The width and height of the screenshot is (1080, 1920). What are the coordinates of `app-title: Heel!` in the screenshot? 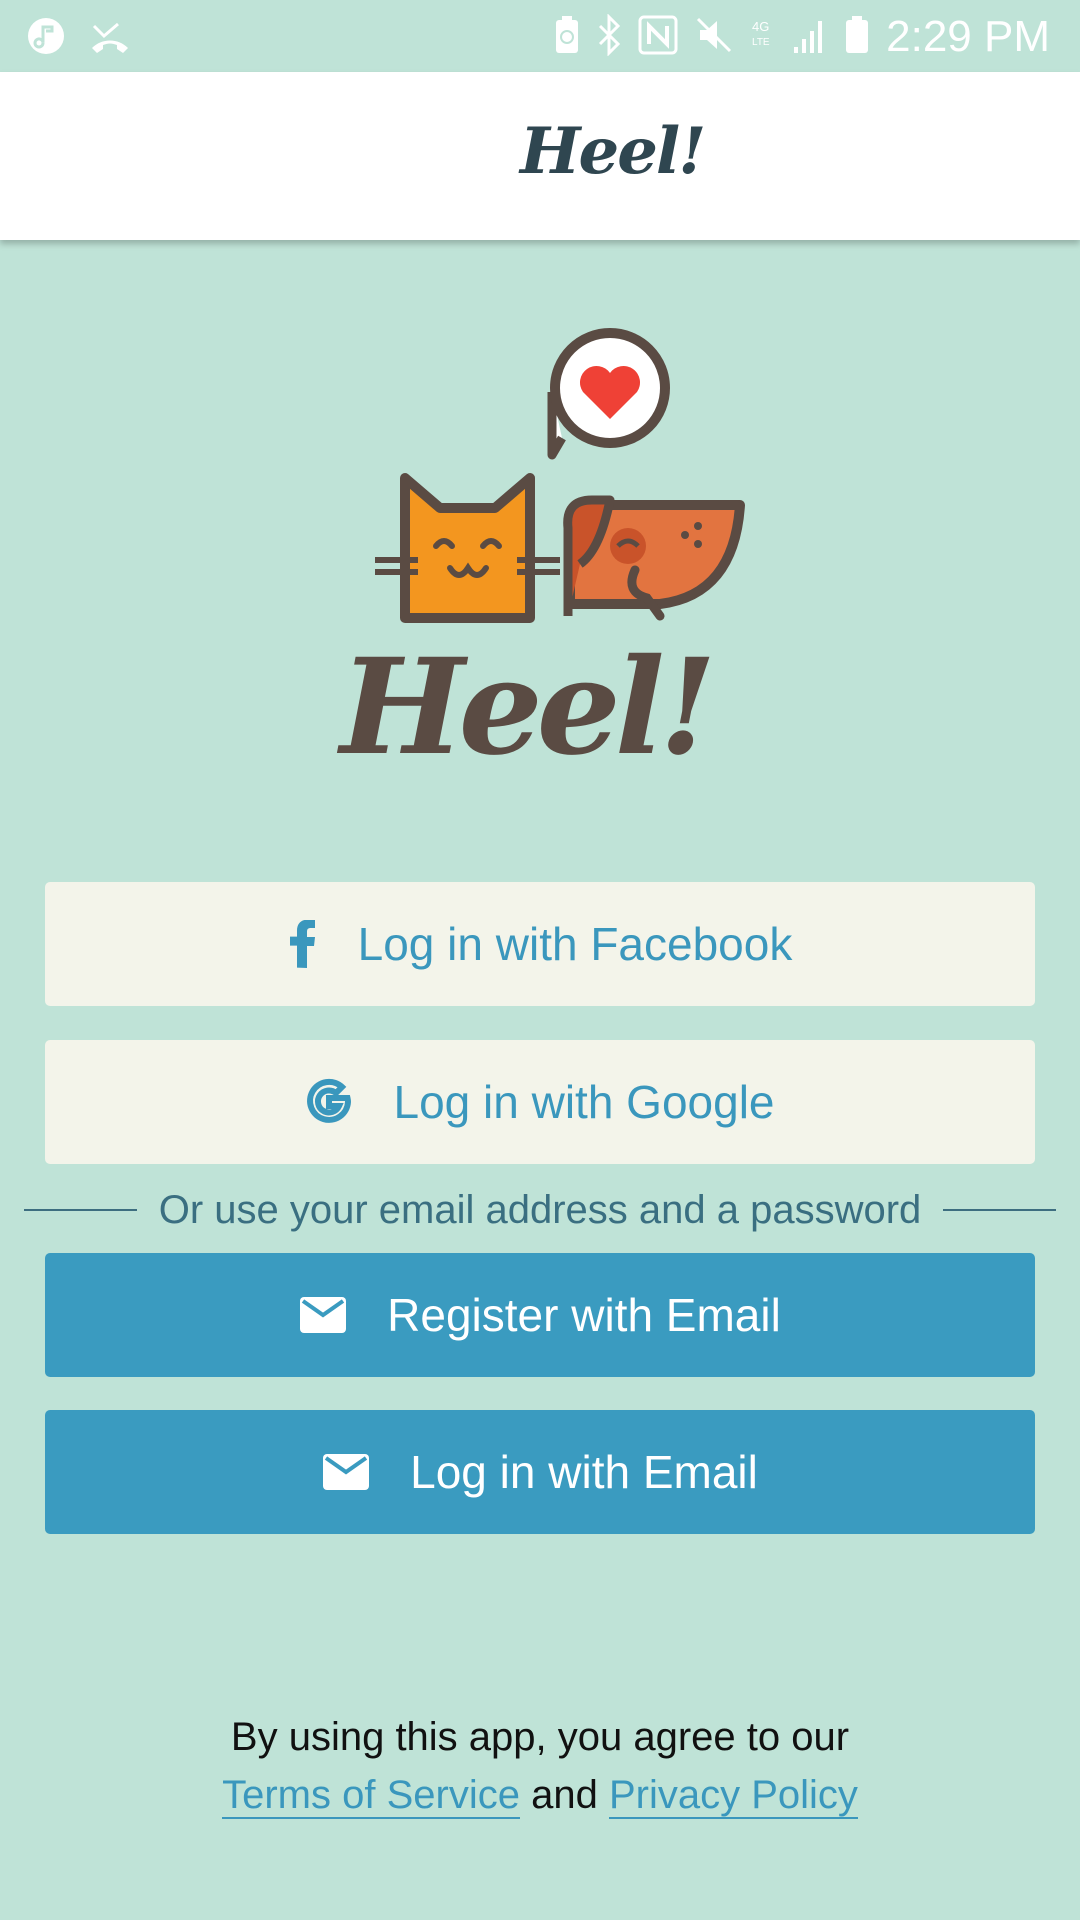 It's located at (613, 151).